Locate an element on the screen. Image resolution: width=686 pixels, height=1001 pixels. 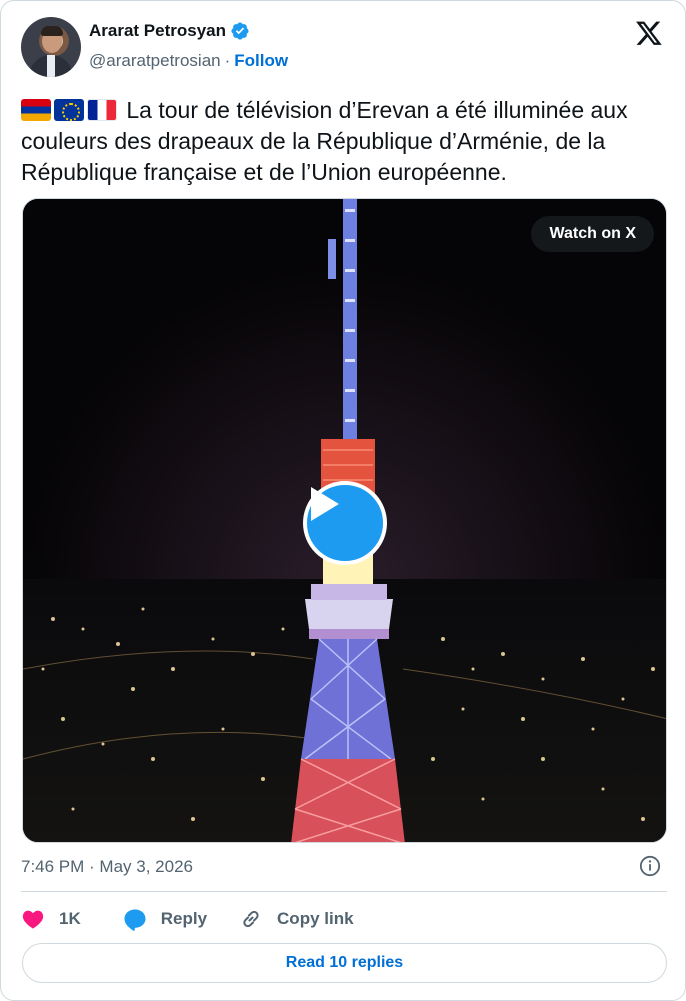
france-flag-icon is located at coordinates (102, 110).